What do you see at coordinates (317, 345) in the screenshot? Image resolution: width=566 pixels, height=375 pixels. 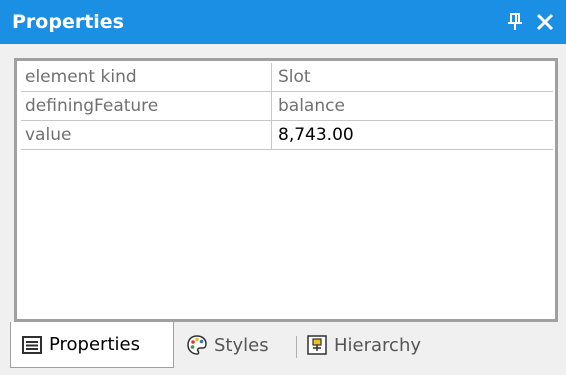 I see `hierarchy-icon` at bounding box center [317, 345].